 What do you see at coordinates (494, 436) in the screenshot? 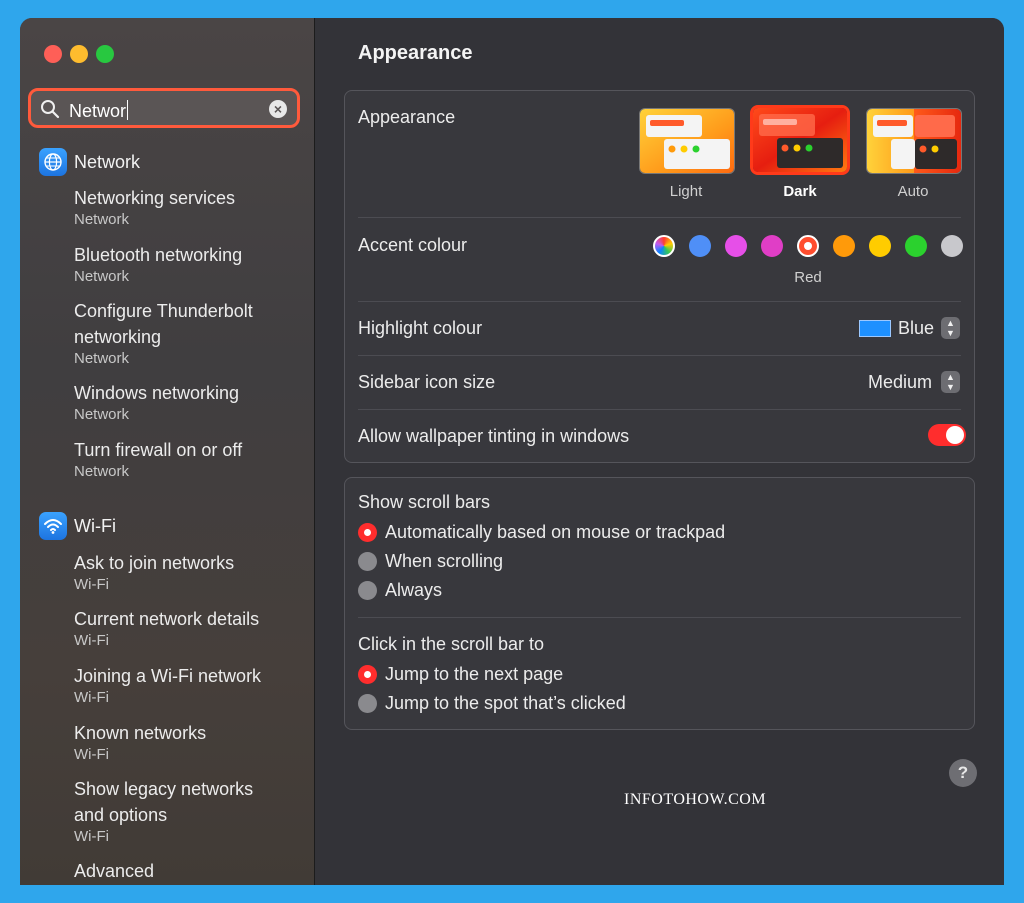
I see `wallpaper-tinting-label: Allow wallpaper tinting in windows` at bounding box center [494, 436].